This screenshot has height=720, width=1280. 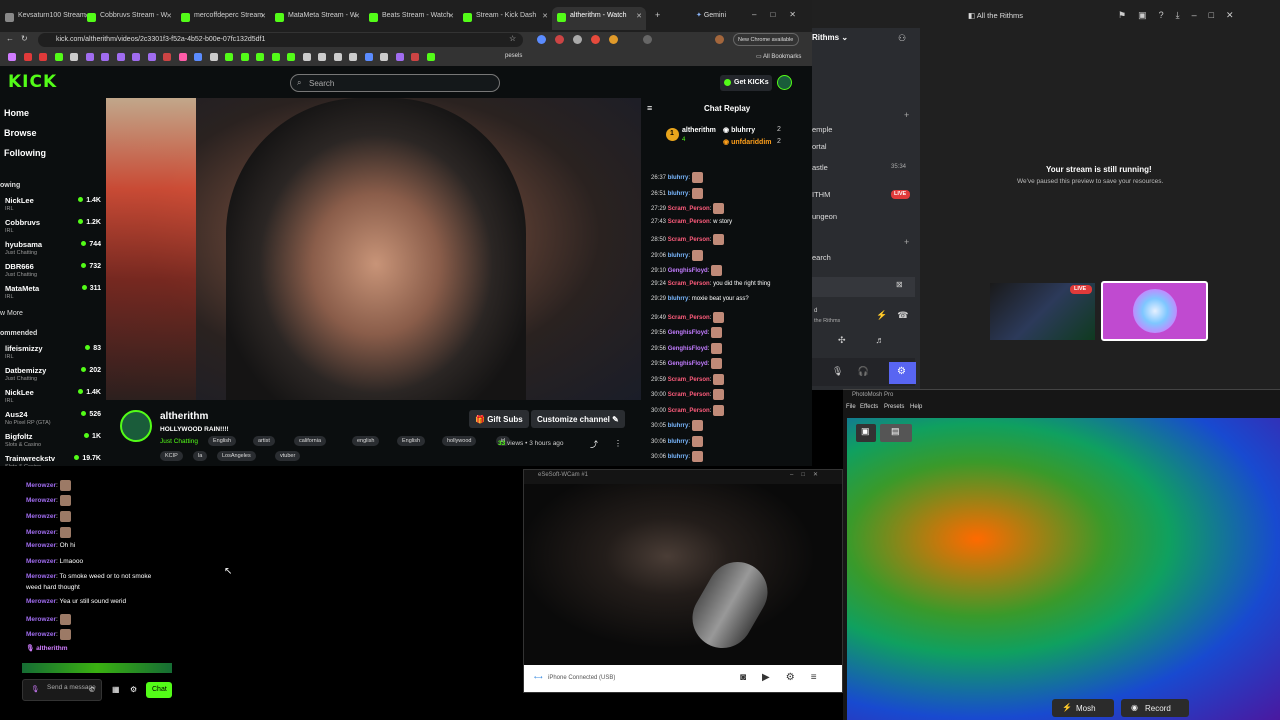 What do you see at coordinates (1200, 15) in the screenshot?
I see `minimize-icon: –` at bounding box center [1200, 15].